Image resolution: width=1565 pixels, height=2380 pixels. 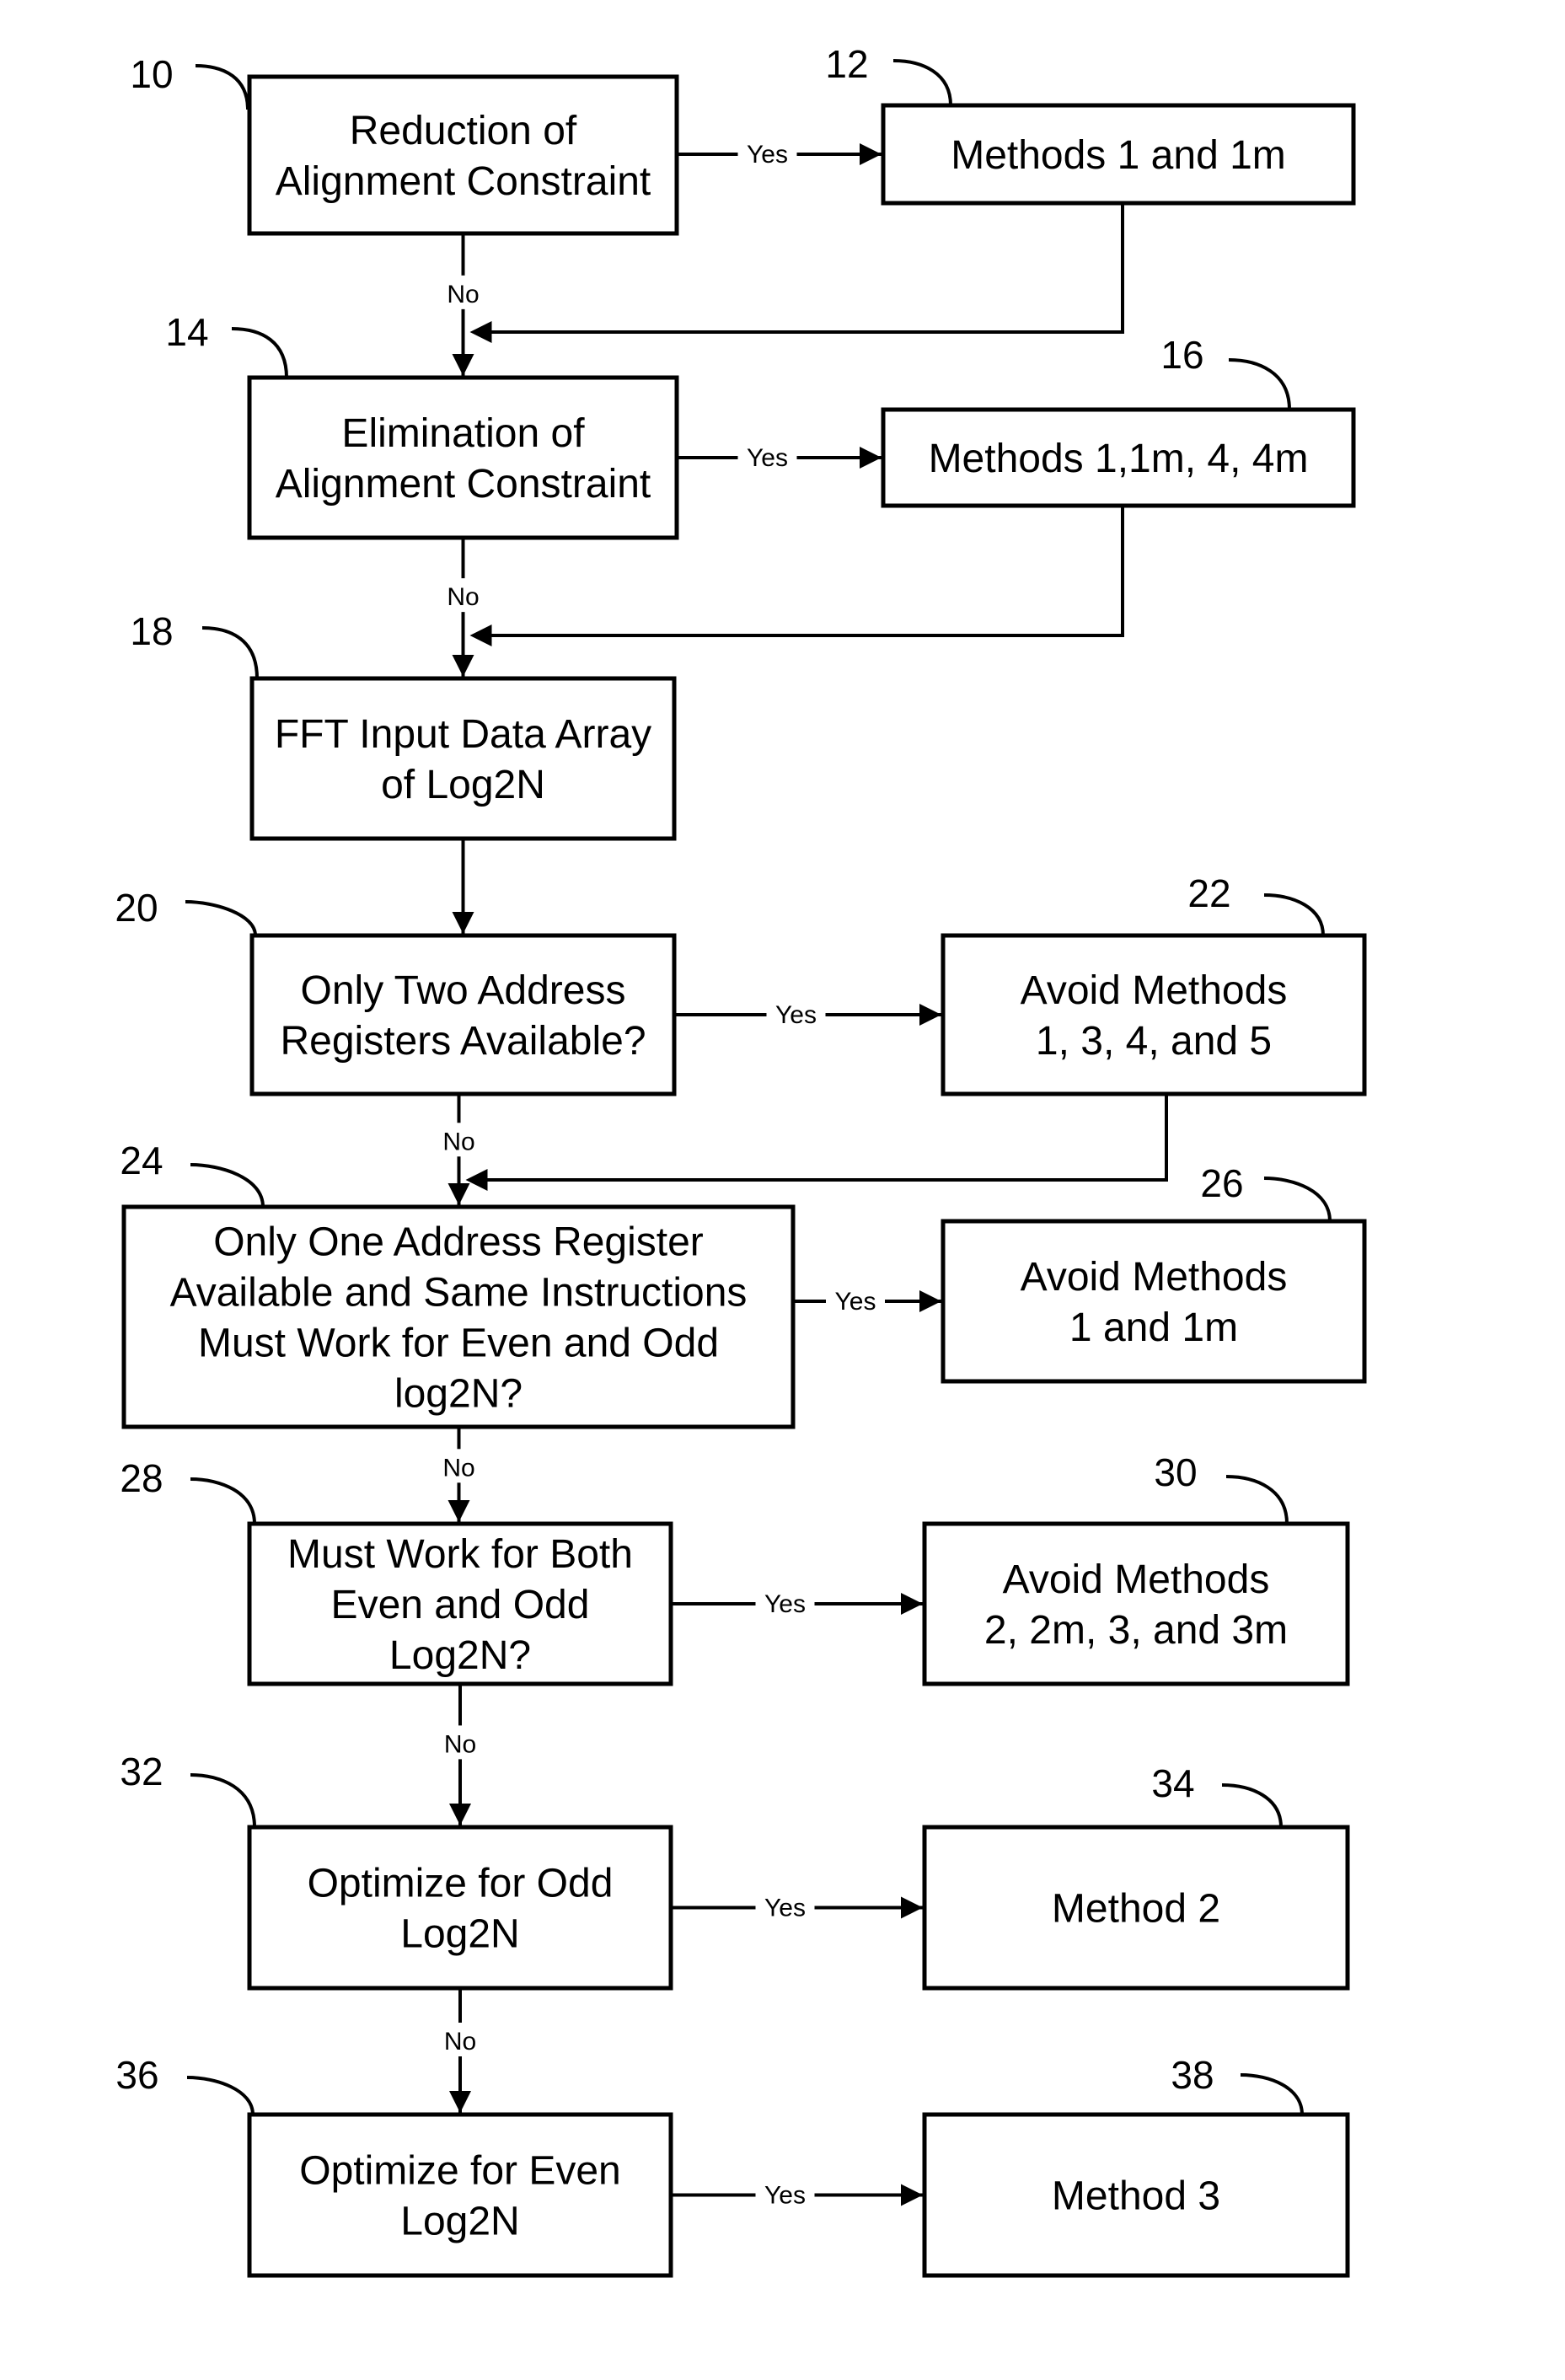 I want to click on node-text-line: log2N?, so click(x=459, y=1394).